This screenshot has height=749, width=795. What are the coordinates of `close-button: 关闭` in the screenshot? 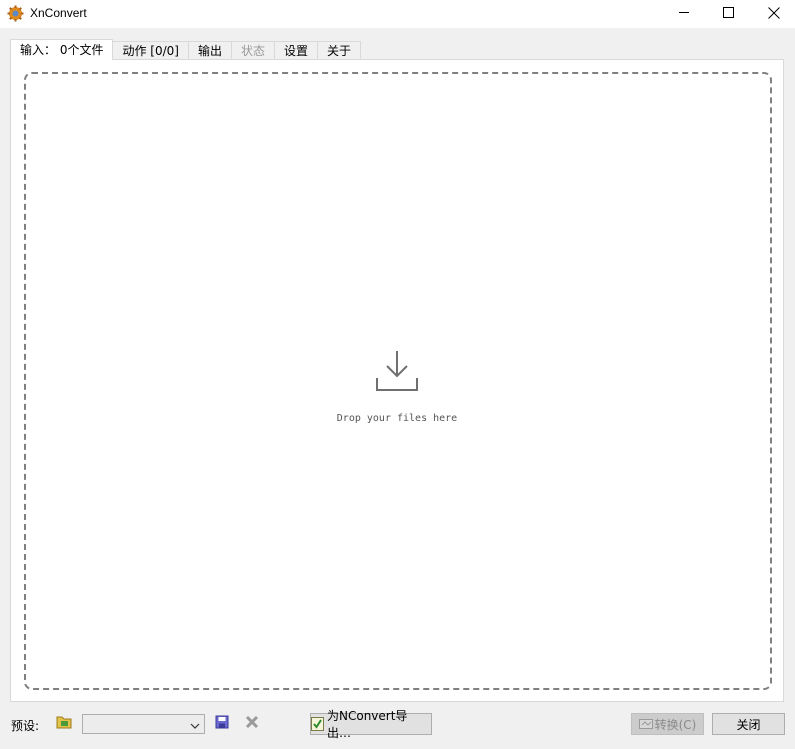 It's located at (748, 724).